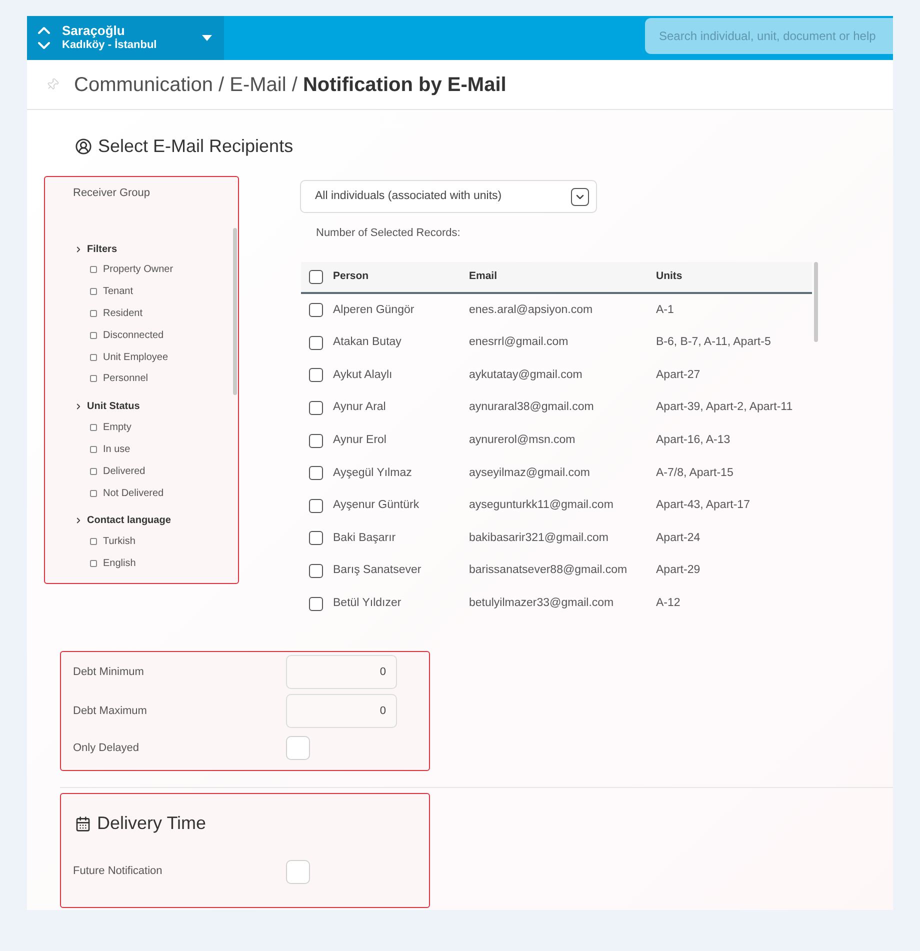 This screenshot has height=951, width=920. Describe the element at coordinates (526, 375) in the screenshot. I see `table-cell-text: aykutatay@gmail.com` at that location.